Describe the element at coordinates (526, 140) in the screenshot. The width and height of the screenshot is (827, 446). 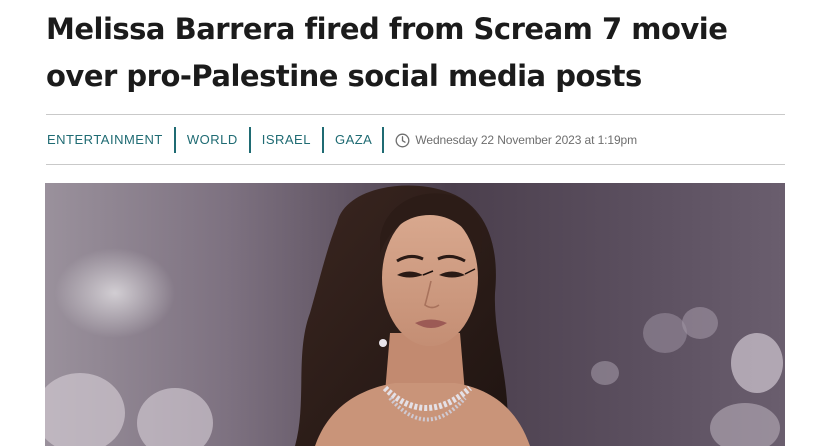
I see `publish-date-text: Wednesday 22 November 2023 at 1:19pm` at that location.